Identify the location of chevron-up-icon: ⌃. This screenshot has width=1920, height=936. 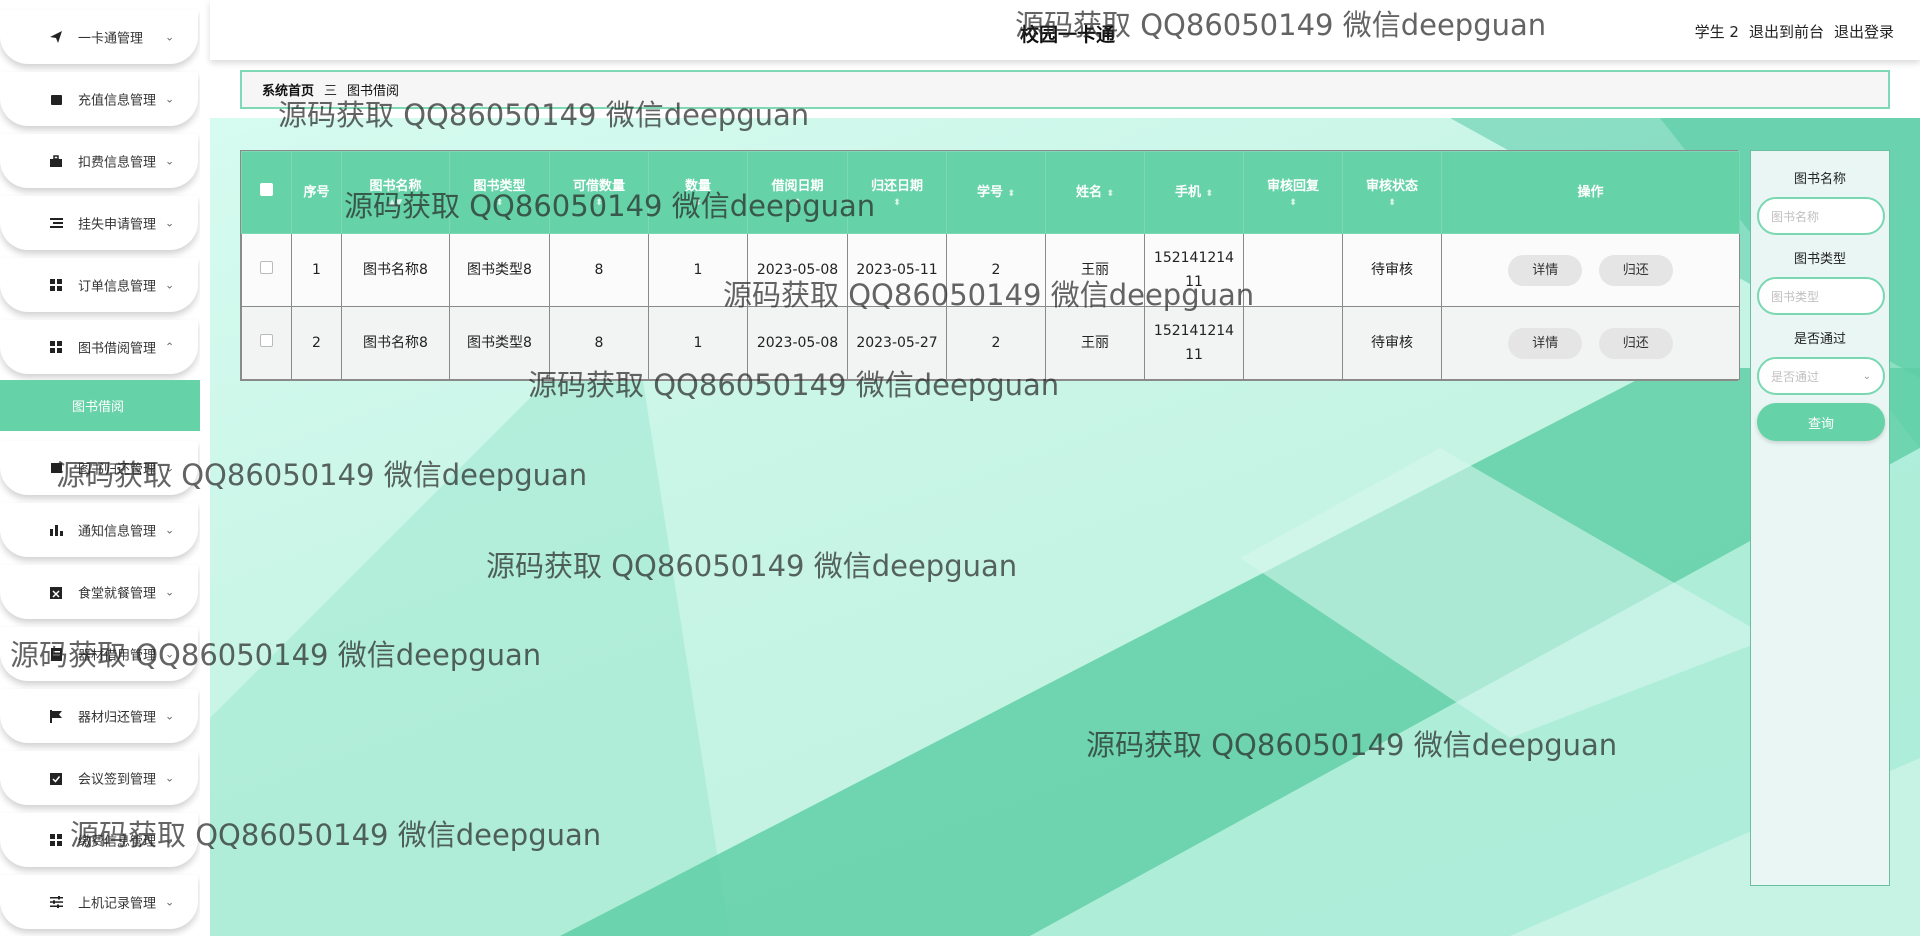
(170, 347).